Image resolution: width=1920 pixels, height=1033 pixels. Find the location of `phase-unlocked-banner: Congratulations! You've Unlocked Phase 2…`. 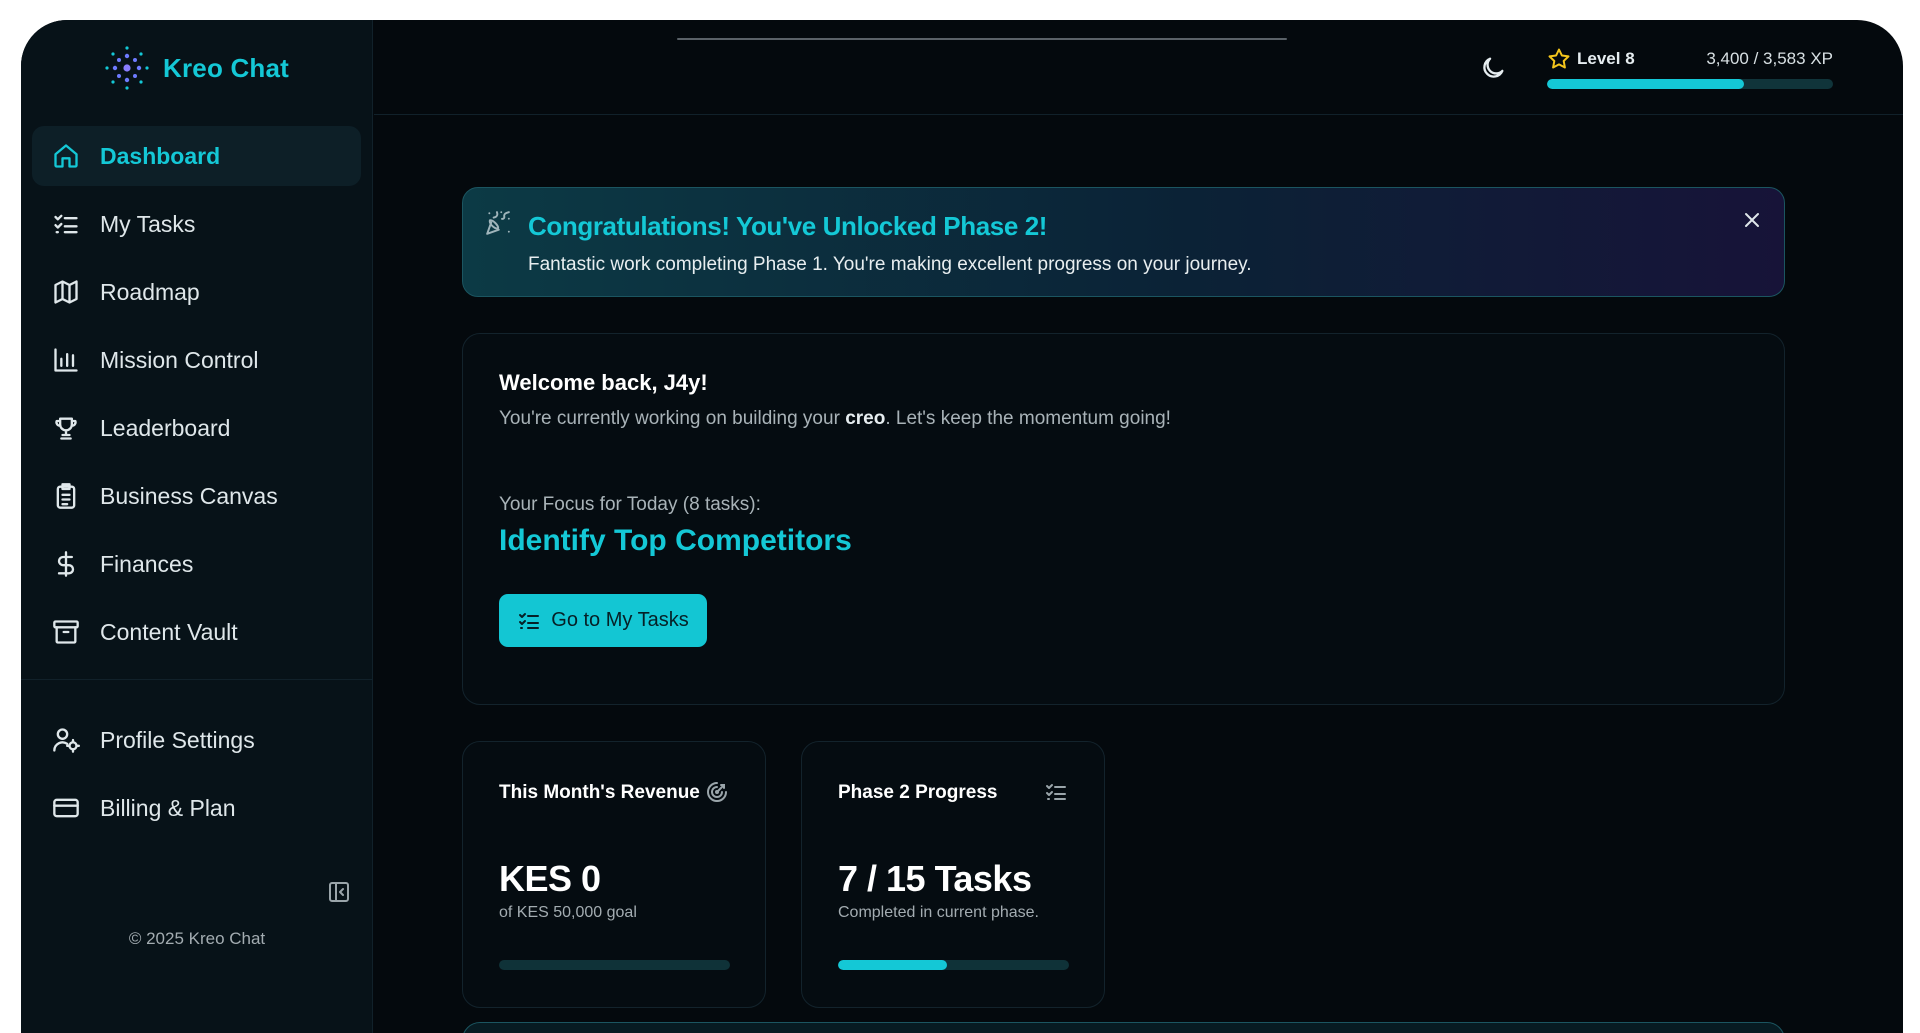

phase-unlocked-banner: Congratulations! You've Unlocked Phase 2… is located at coordinates (1123, 242).